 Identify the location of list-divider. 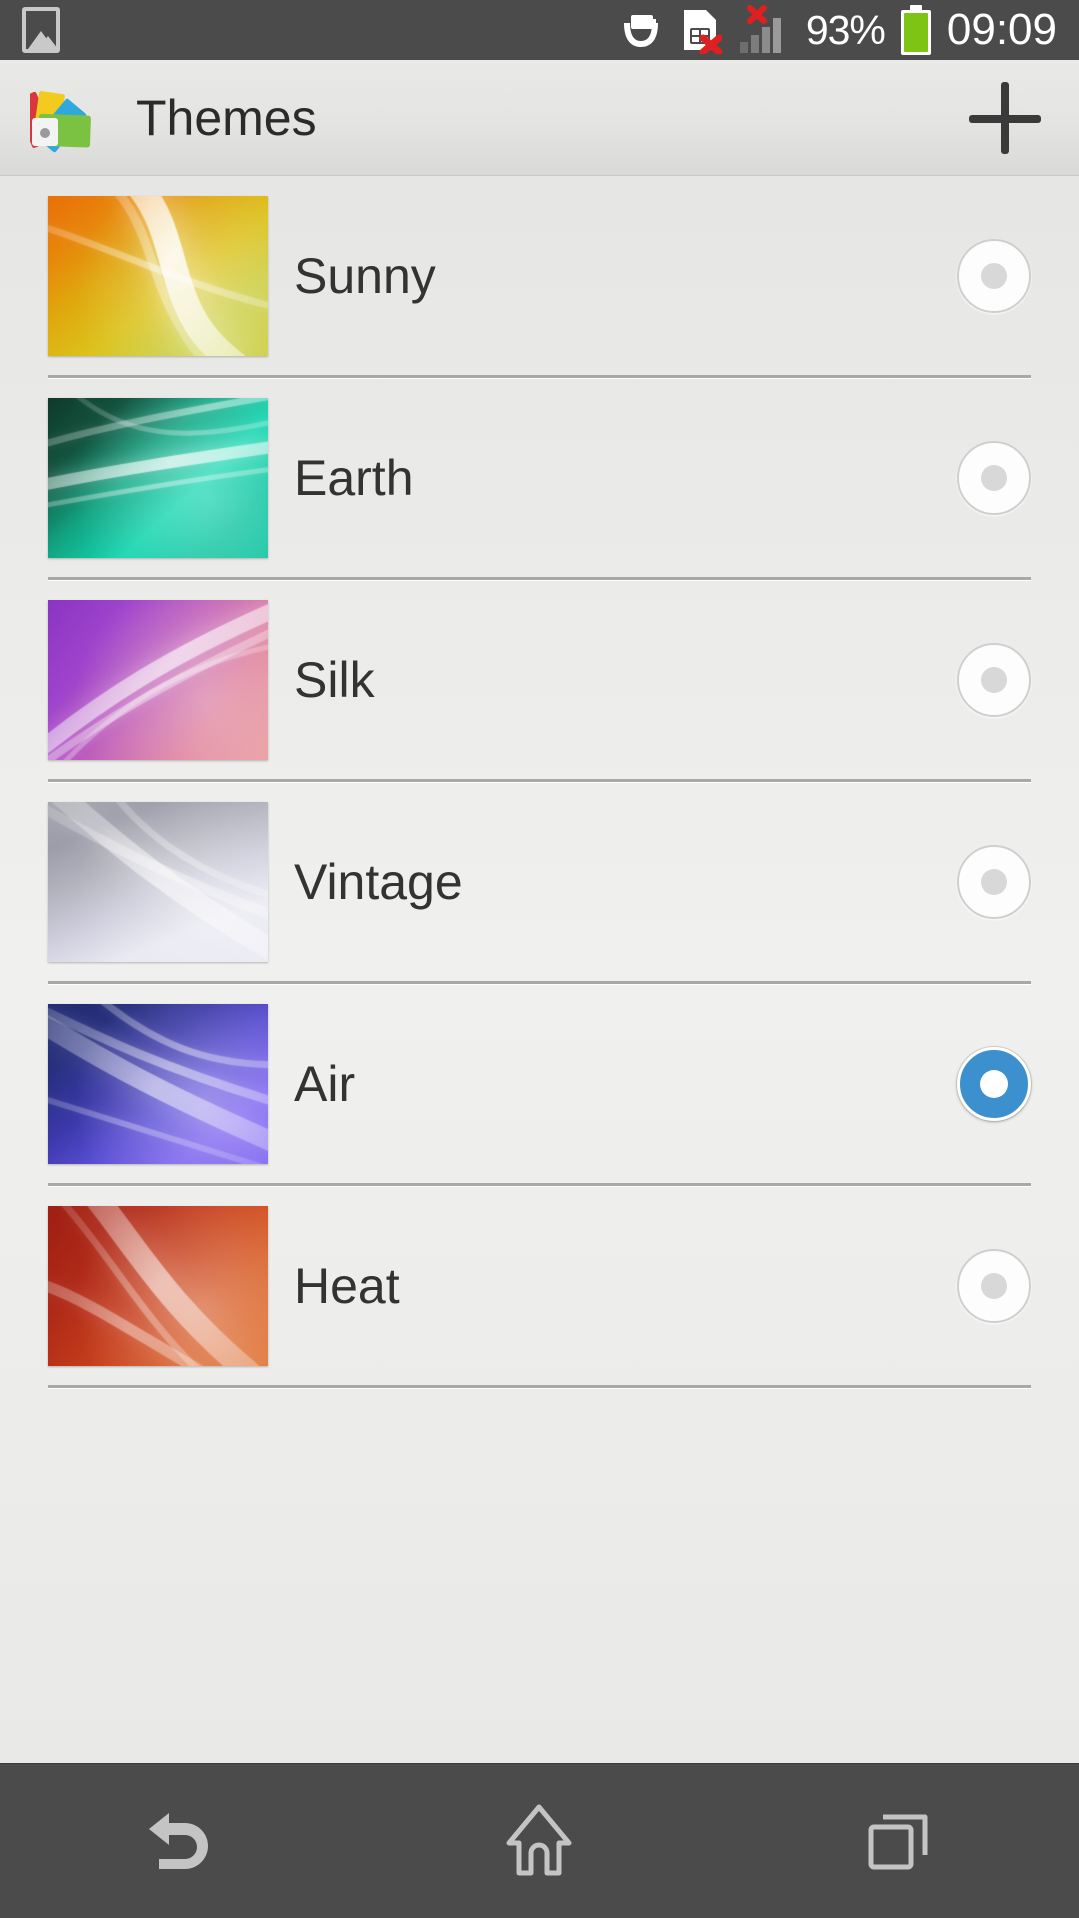
(539, 1386).